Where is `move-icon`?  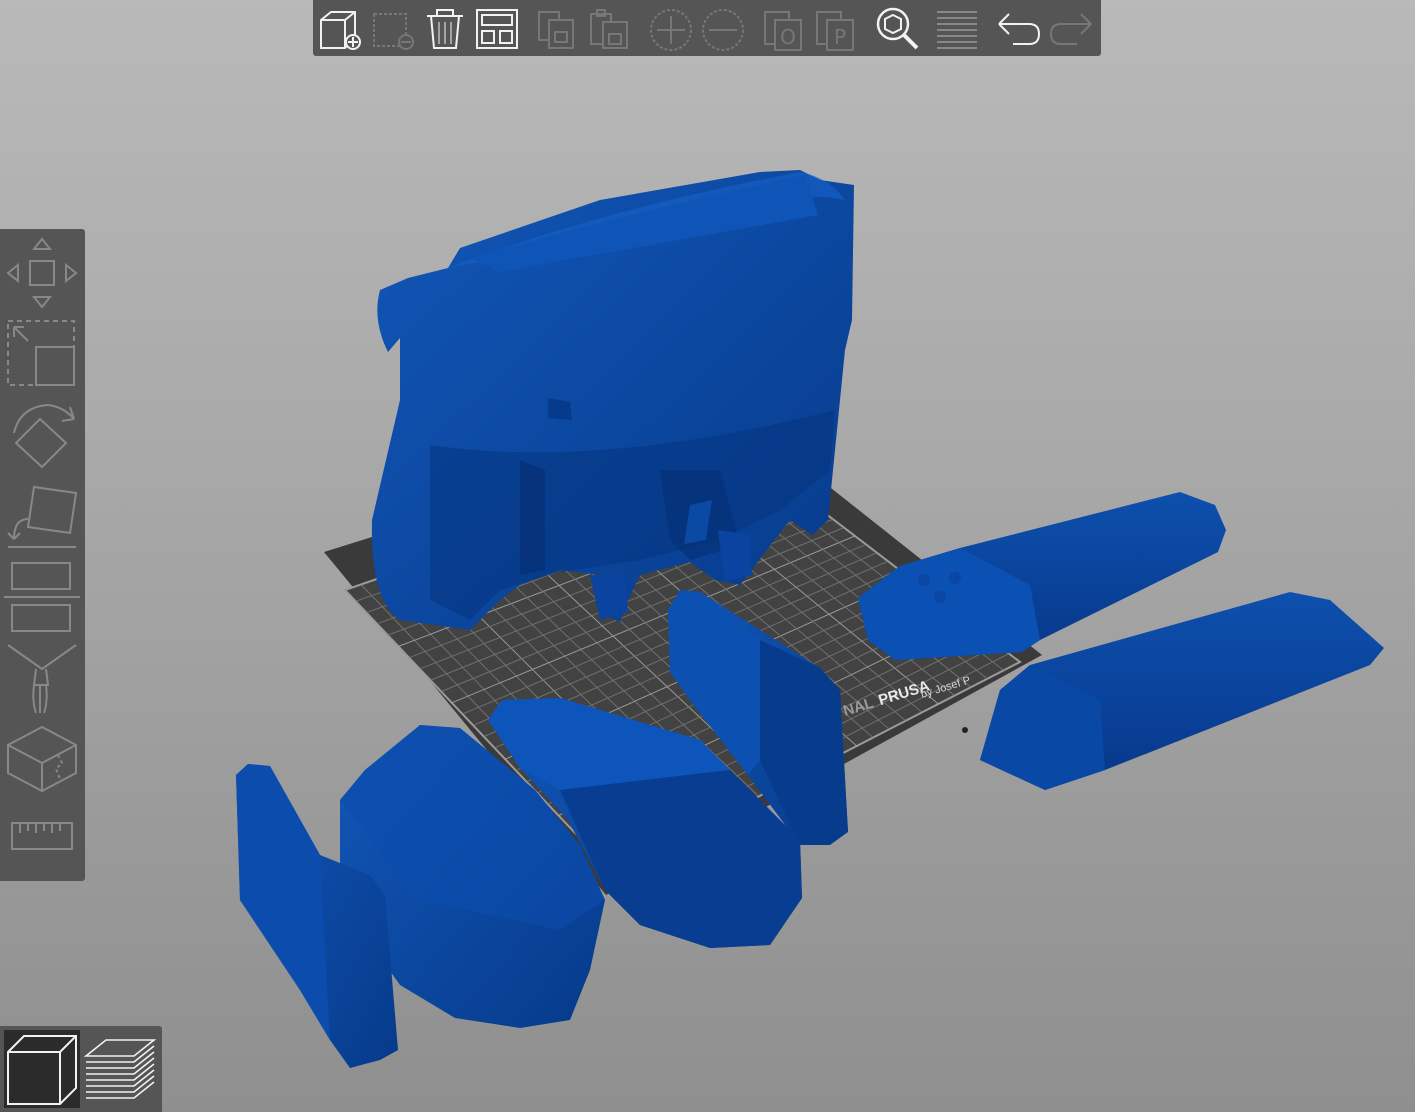
move-icon is located at coordinates (42, 273).